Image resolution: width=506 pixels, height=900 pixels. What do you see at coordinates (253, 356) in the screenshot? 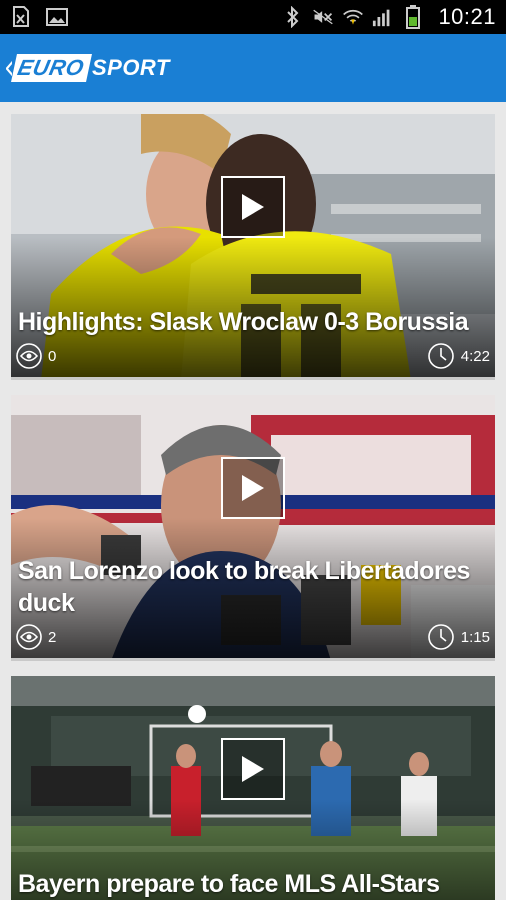
I see `card-meta: 0 4:22` at bounding box center [253, 356].